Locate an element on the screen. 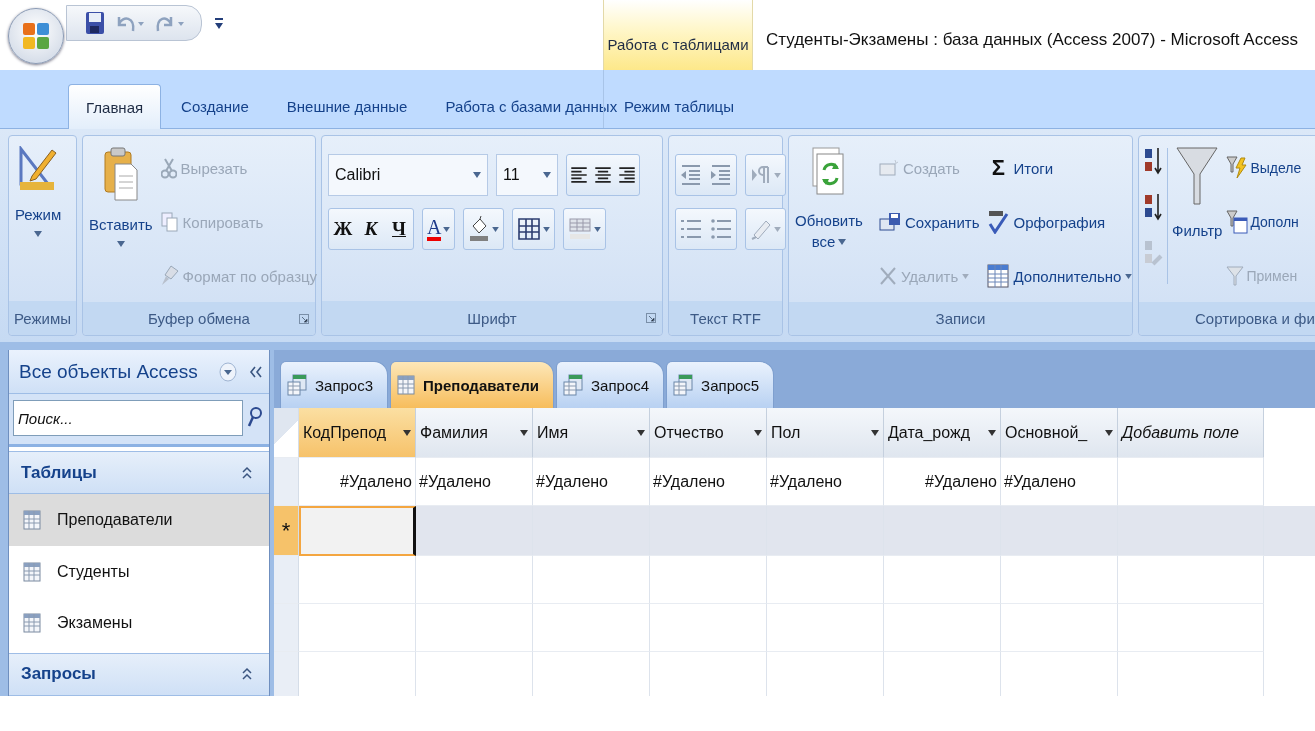 The width and height of the screenshot is (1315, 731). navigation-group-header: Таблицы is located at coordinates (139, 473).